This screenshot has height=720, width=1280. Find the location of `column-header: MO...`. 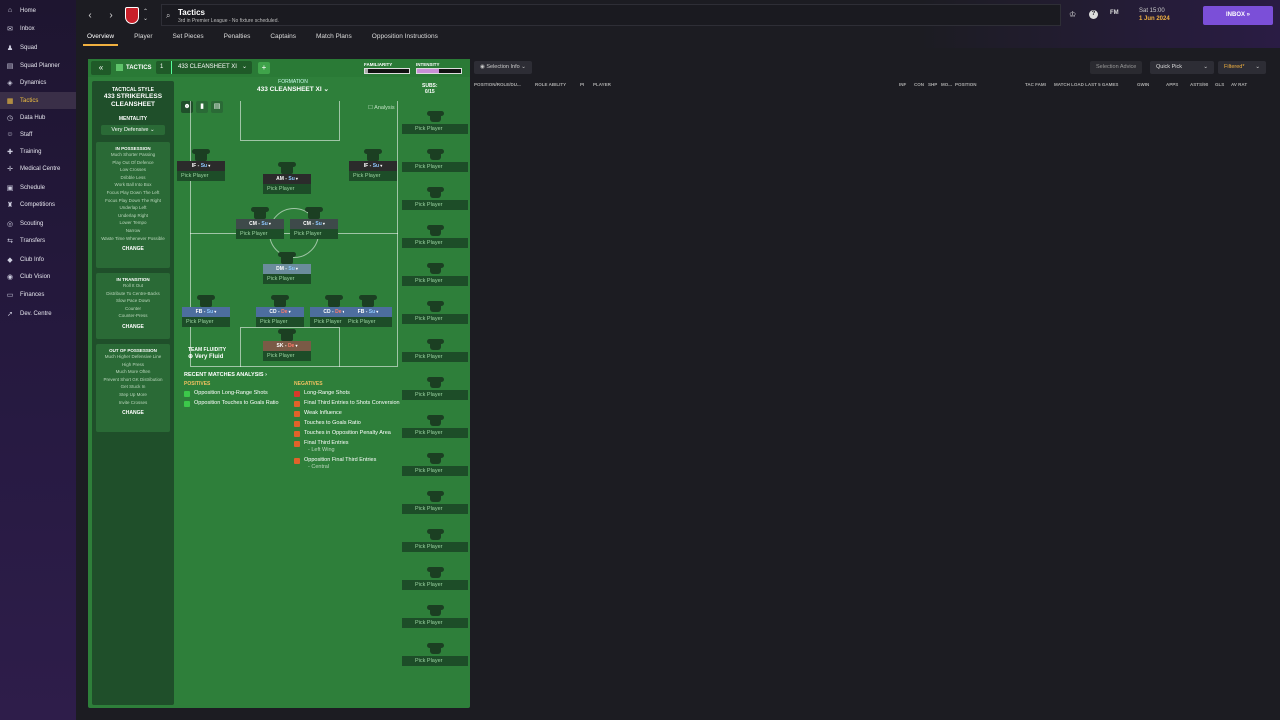

column-header: MO... is located at coordinates (946, 84).